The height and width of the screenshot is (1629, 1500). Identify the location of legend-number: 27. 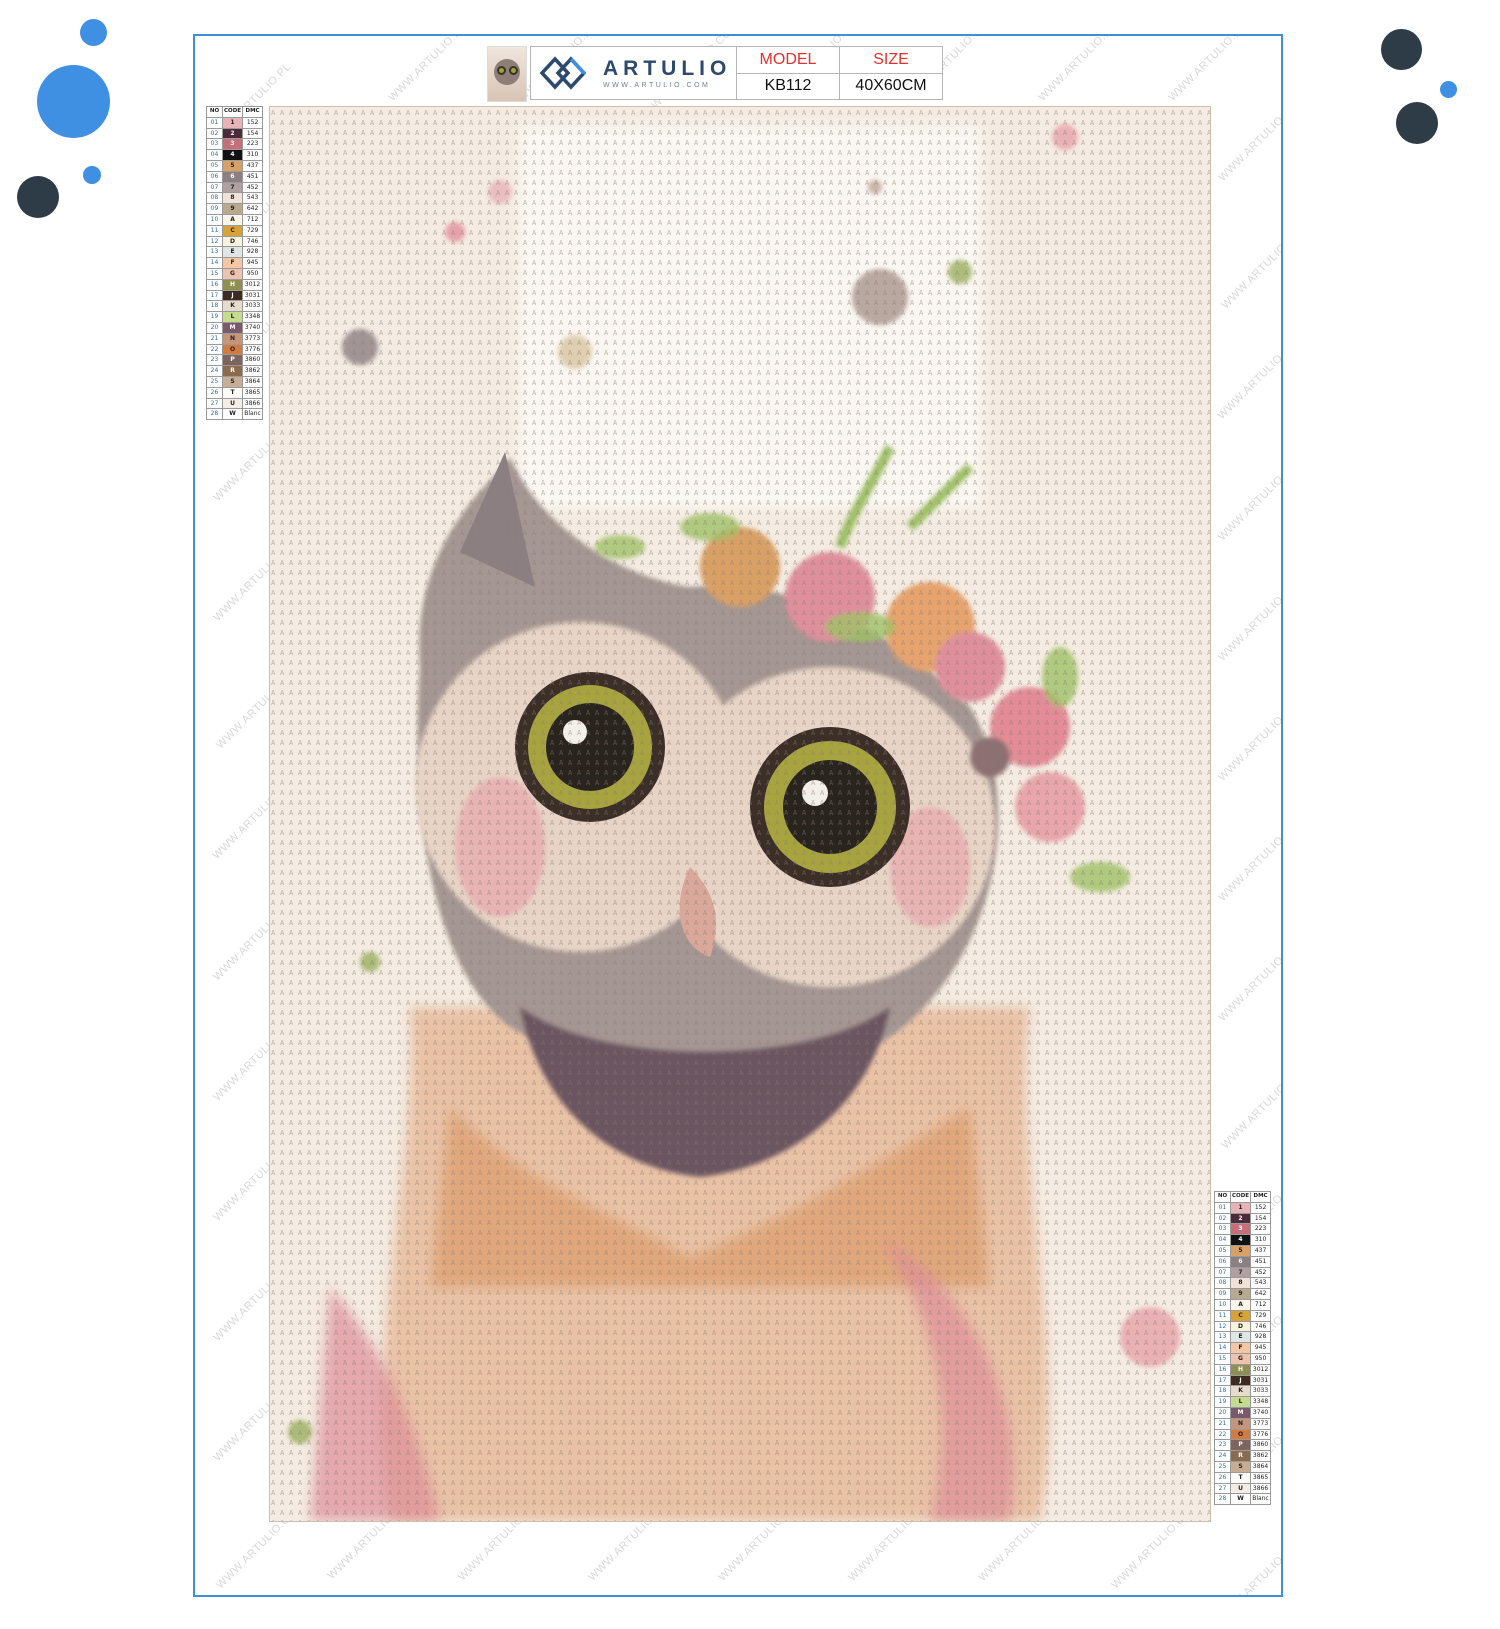
(214, 403).